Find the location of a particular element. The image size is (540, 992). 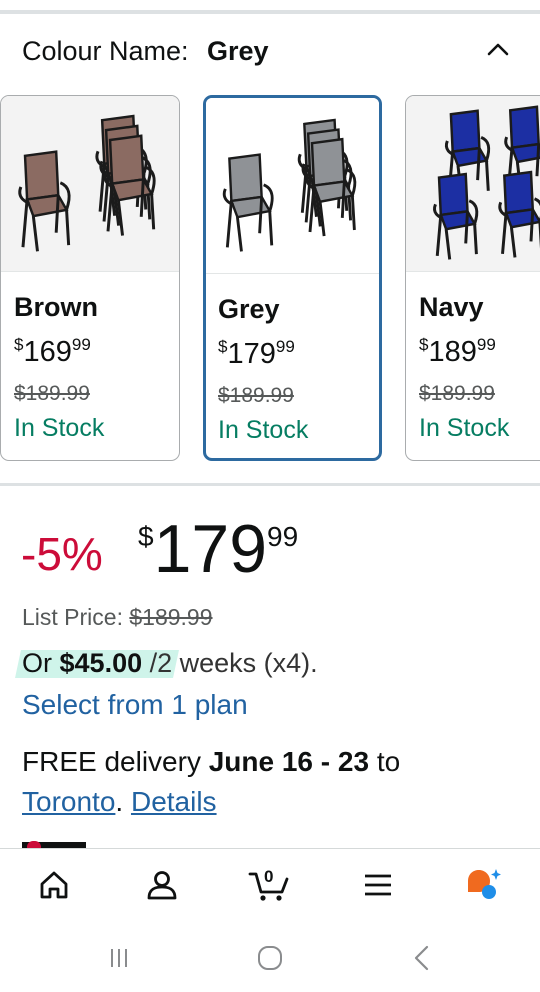

discount-percent: -5% is located at coordinates (62, 554).